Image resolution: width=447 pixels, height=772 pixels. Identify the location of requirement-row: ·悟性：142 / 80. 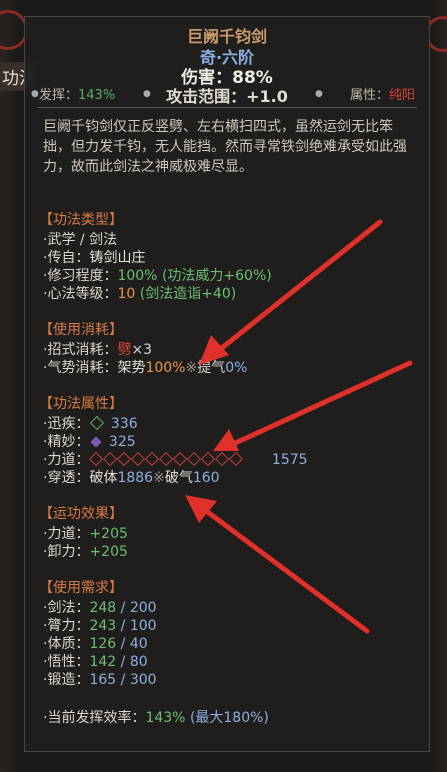
(95, 662).